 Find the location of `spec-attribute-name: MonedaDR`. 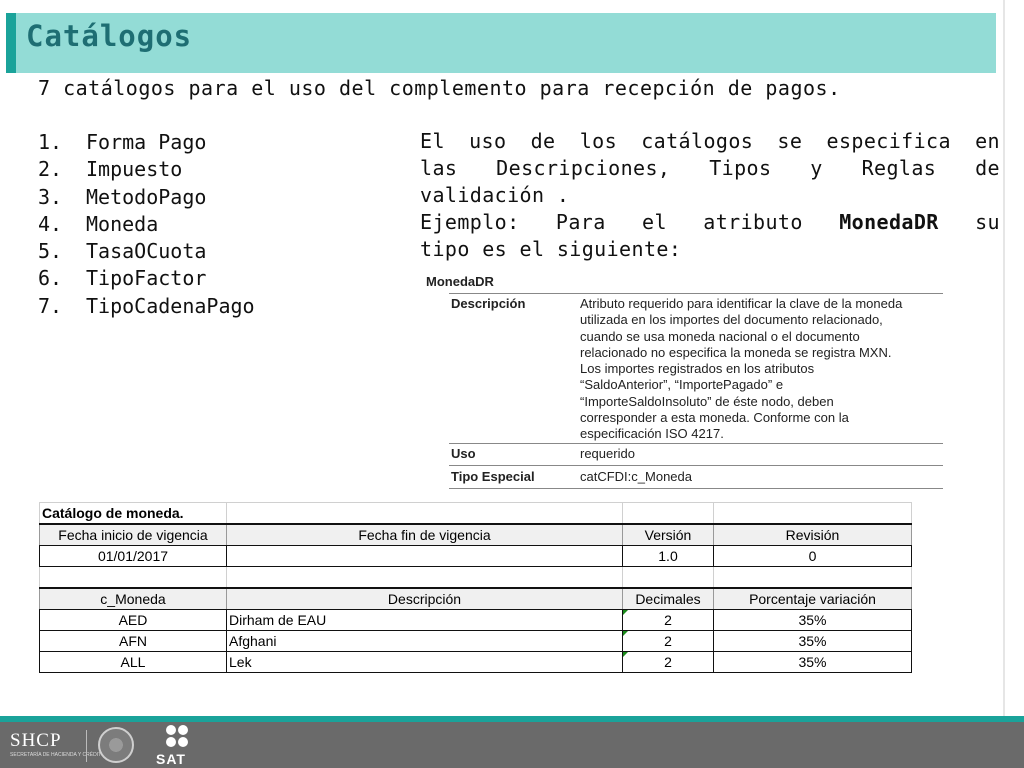

spec-attribute-name: MonedaDR is located at coordinates (460, 281).